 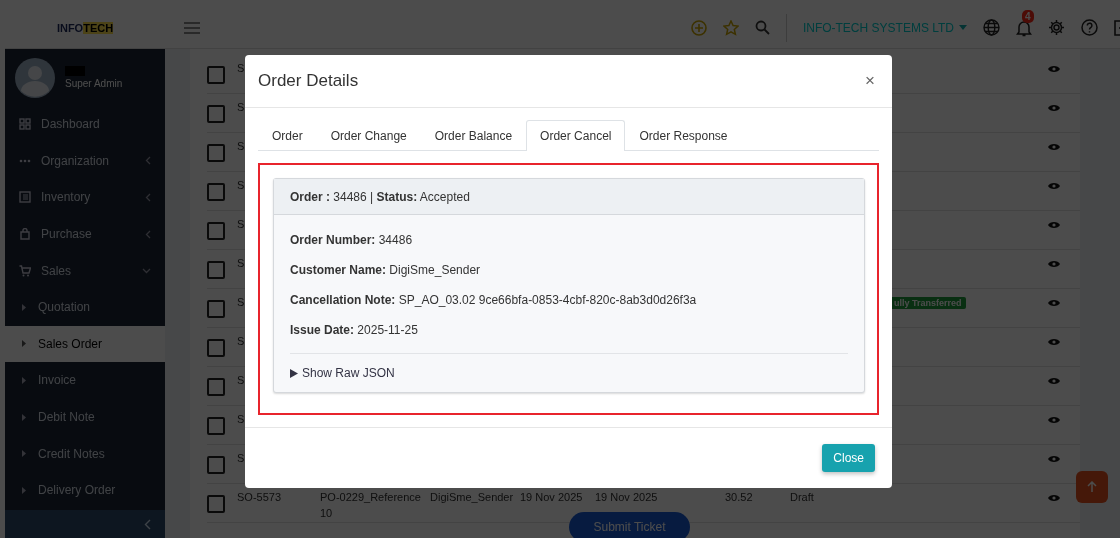 What do you see at coordinates (308, 81) in the screenshot?
I see `dialog-title: Order Details` at bounding box center [308, 81].